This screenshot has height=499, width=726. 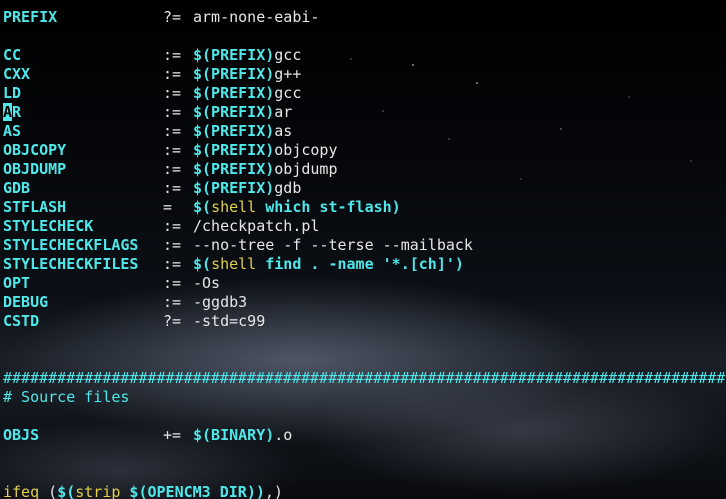 I want to click on variable-name: AS, so click(x=12, y=131).